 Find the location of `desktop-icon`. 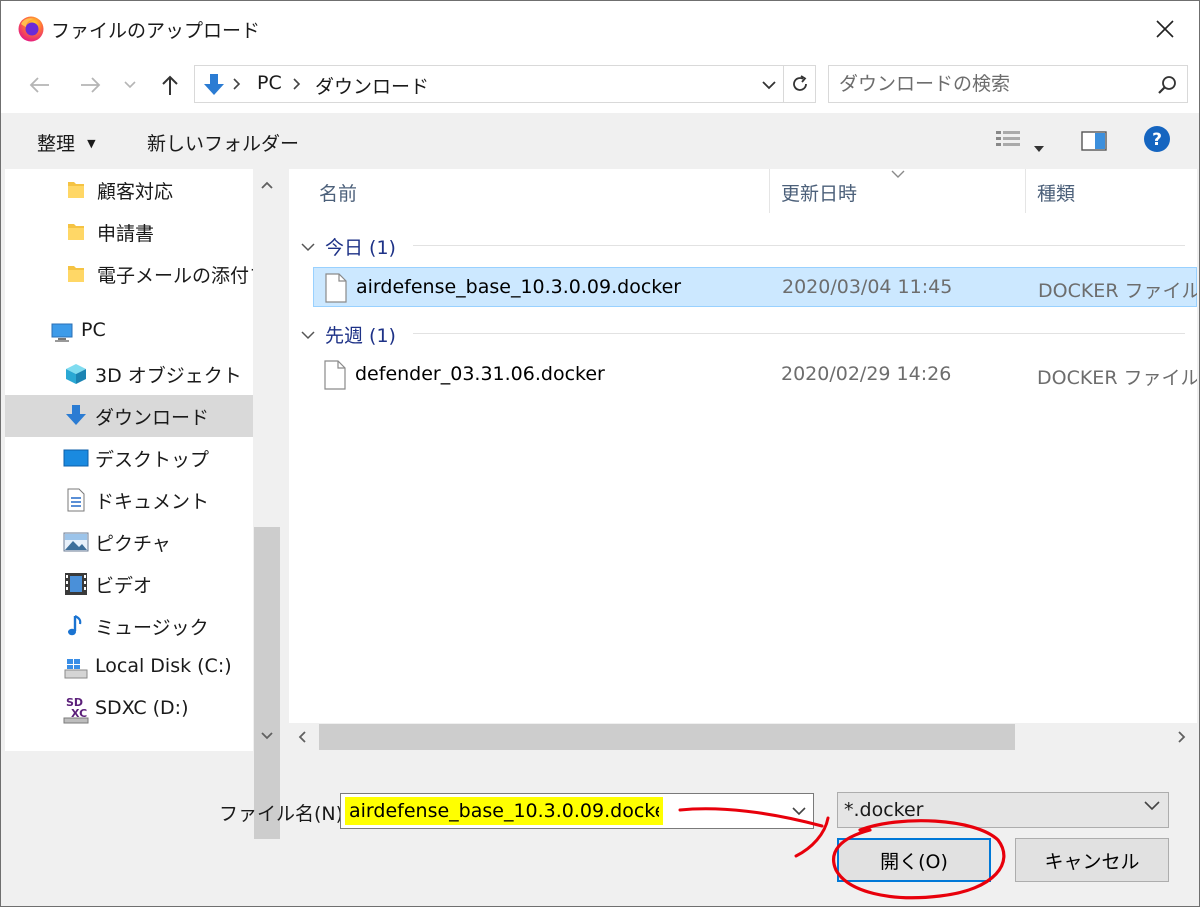

desktop-icon is located at coordinates (76, 458).